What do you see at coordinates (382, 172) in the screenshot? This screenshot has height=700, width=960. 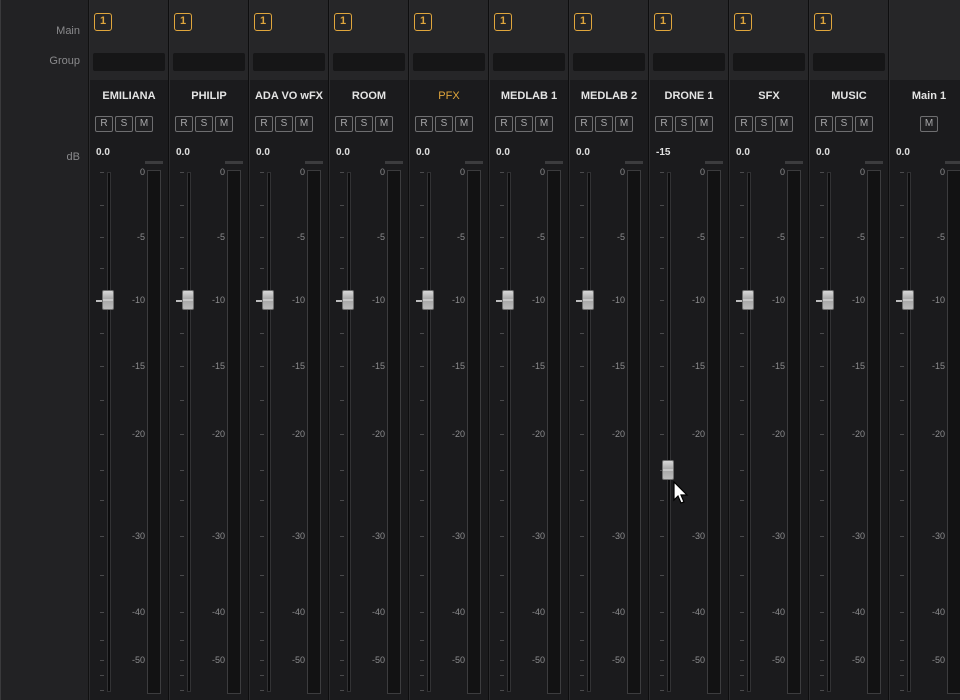 I see `scale-tick-label: 0` at bounding box center [382, 172].